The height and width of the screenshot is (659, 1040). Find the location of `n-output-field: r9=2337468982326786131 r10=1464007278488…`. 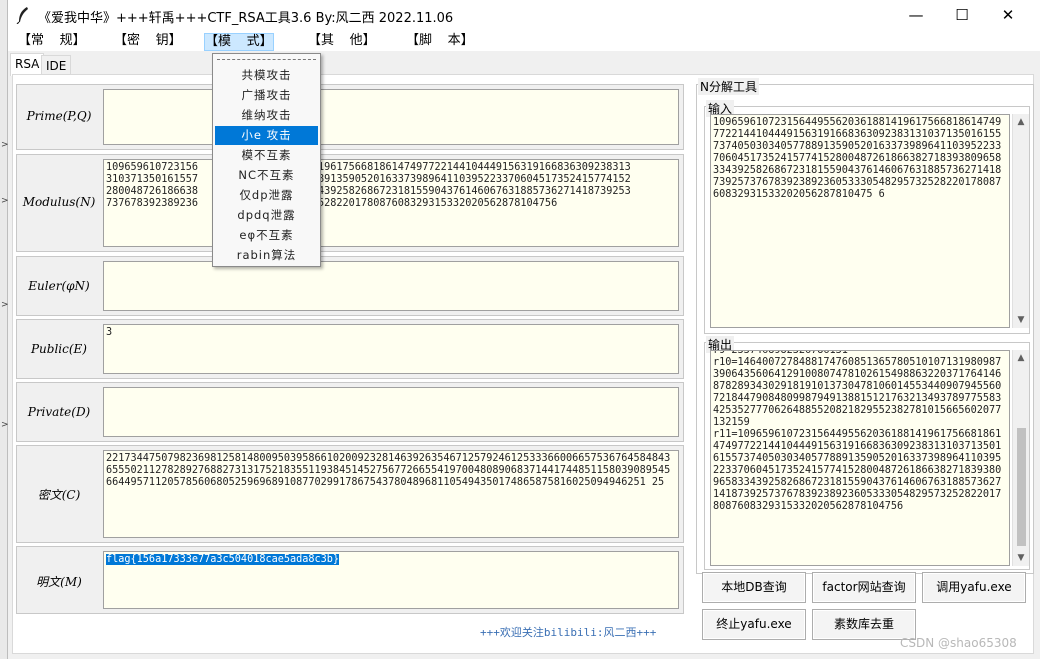

n-output-field: r9=2337468982326786131 r10=1464007278488… is located at coordinates (860, 458).